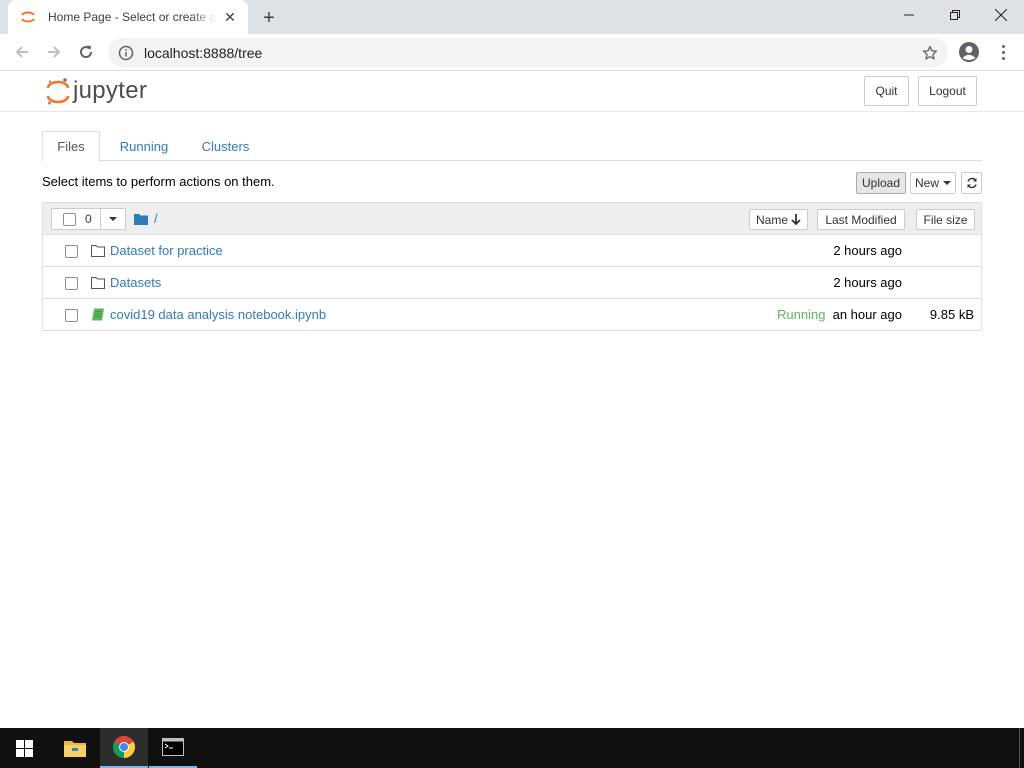 This screenshot has width=1024, height=768. I want to click on jupyter-header: jupyter Quit Logout, so click(512, 91).